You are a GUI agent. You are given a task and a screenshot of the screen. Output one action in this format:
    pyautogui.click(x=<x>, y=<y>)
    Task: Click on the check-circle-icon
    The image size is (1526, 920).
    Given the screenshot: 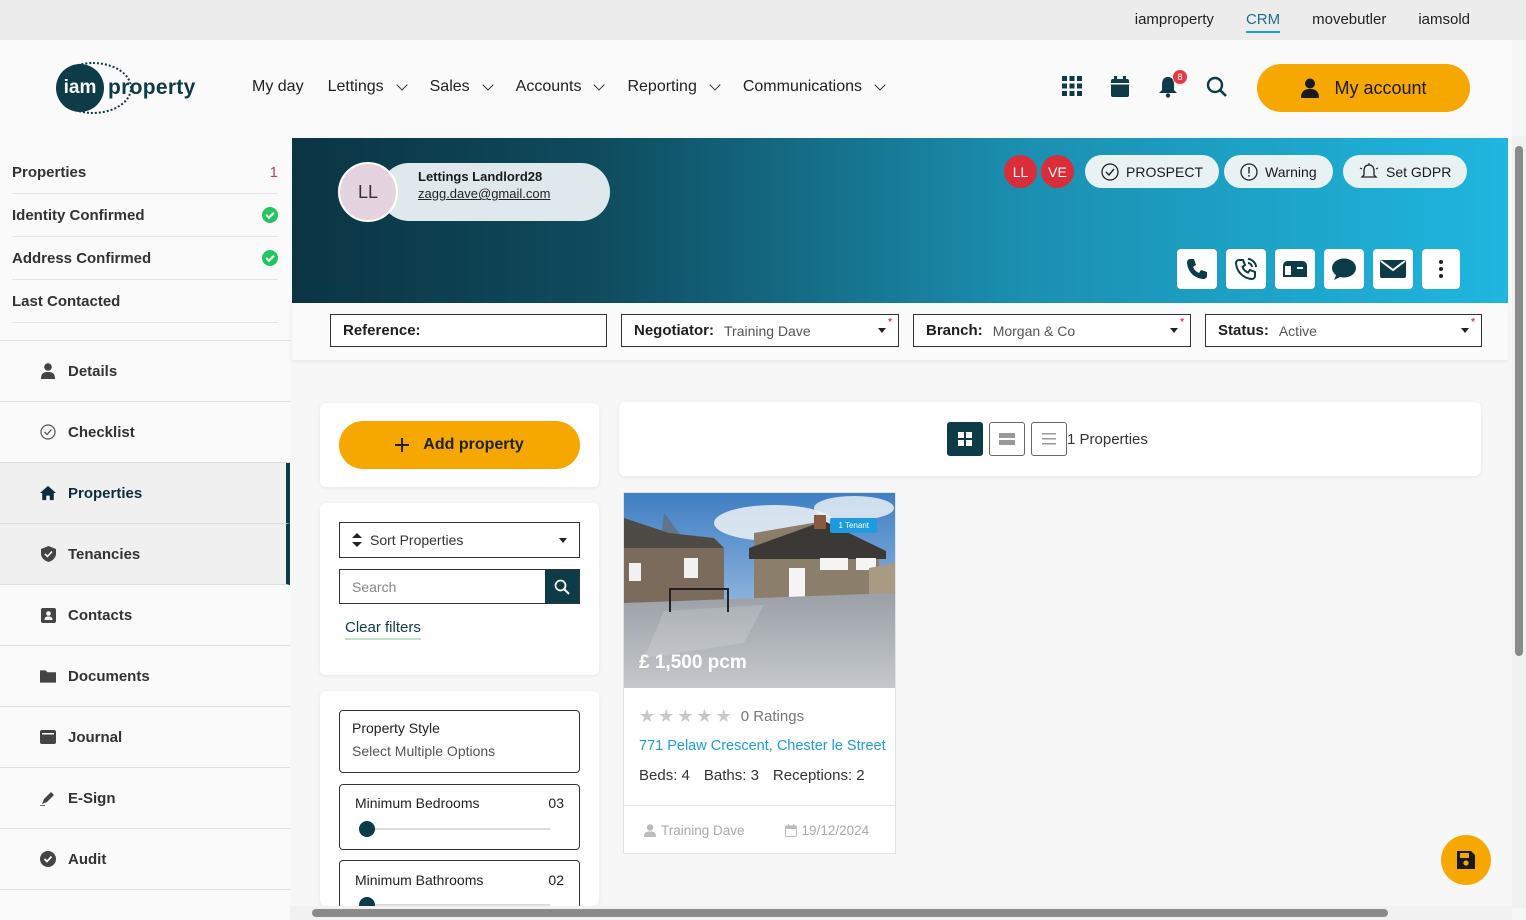 What is the action you would take?
    pyautogui.click(x=48, y=859)
    